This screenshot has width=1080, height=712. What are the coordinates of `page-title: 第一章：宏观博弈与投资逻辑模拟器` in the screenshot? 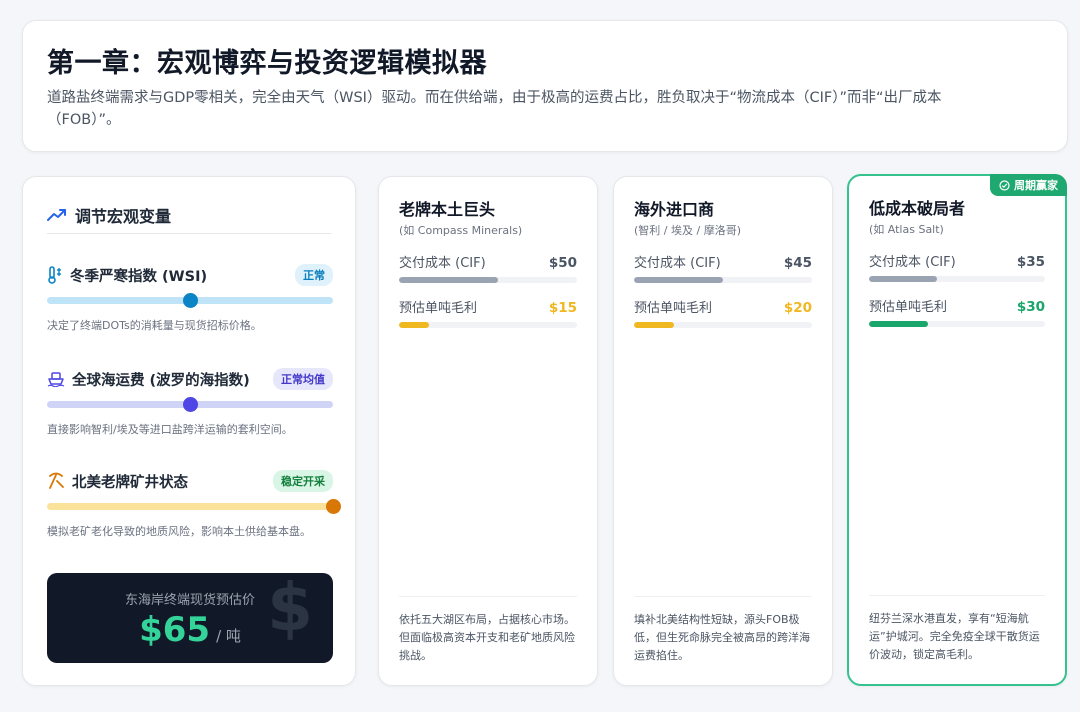 It's located at (267, 63).